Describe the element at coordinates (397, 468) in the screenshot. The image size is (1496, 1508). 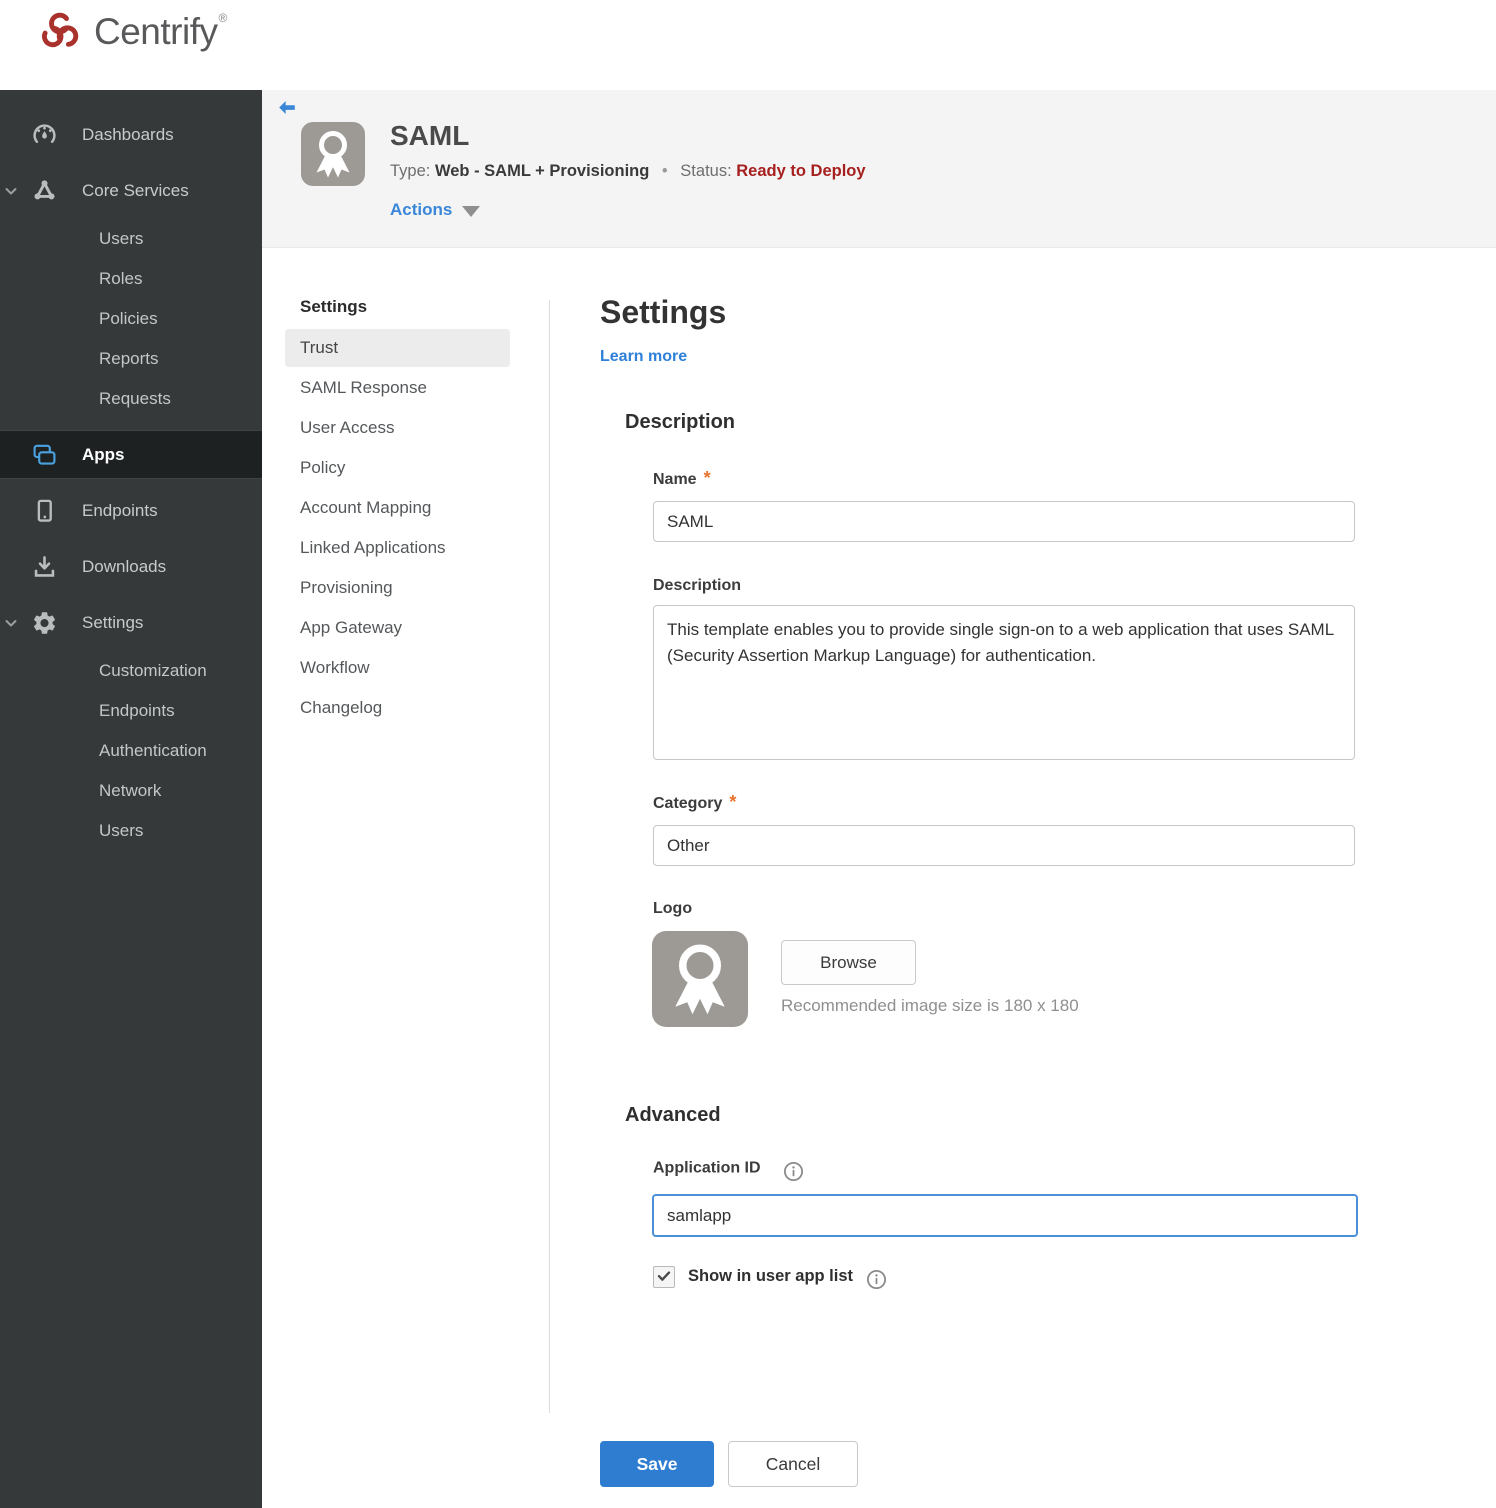
I see `subnav-item-policy: Policy` at that location.